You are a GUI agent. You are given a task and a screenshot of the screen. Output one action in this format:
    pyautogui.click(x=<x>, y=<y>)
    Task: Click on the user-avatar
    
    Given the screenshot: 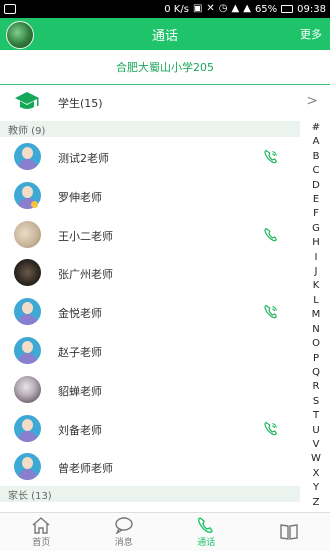 What is the action you would take?
    pyautogui.click(x=20, y=35)
    